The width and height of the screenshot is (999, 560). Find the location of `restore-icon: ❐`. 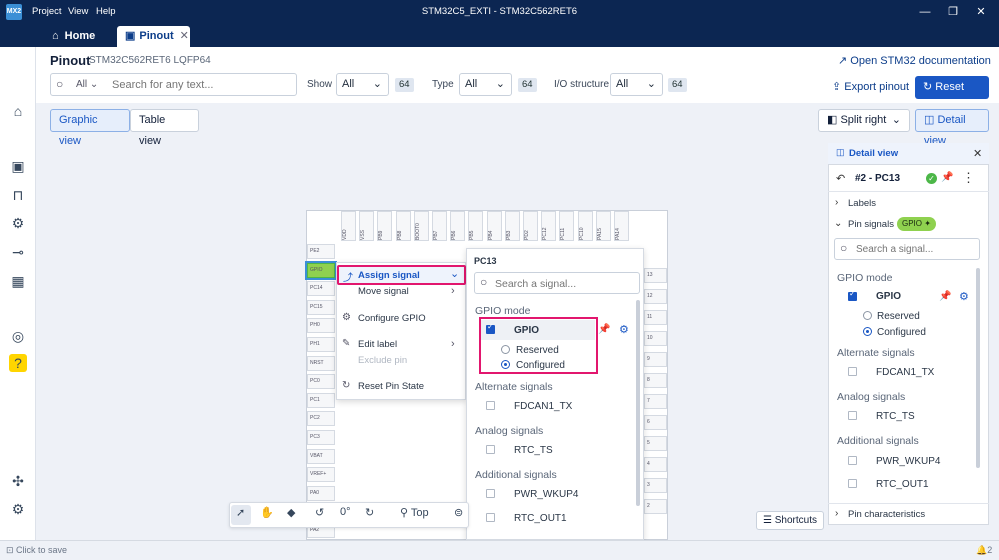

restore-icon: ❐ is located at coordinates (953, 12).